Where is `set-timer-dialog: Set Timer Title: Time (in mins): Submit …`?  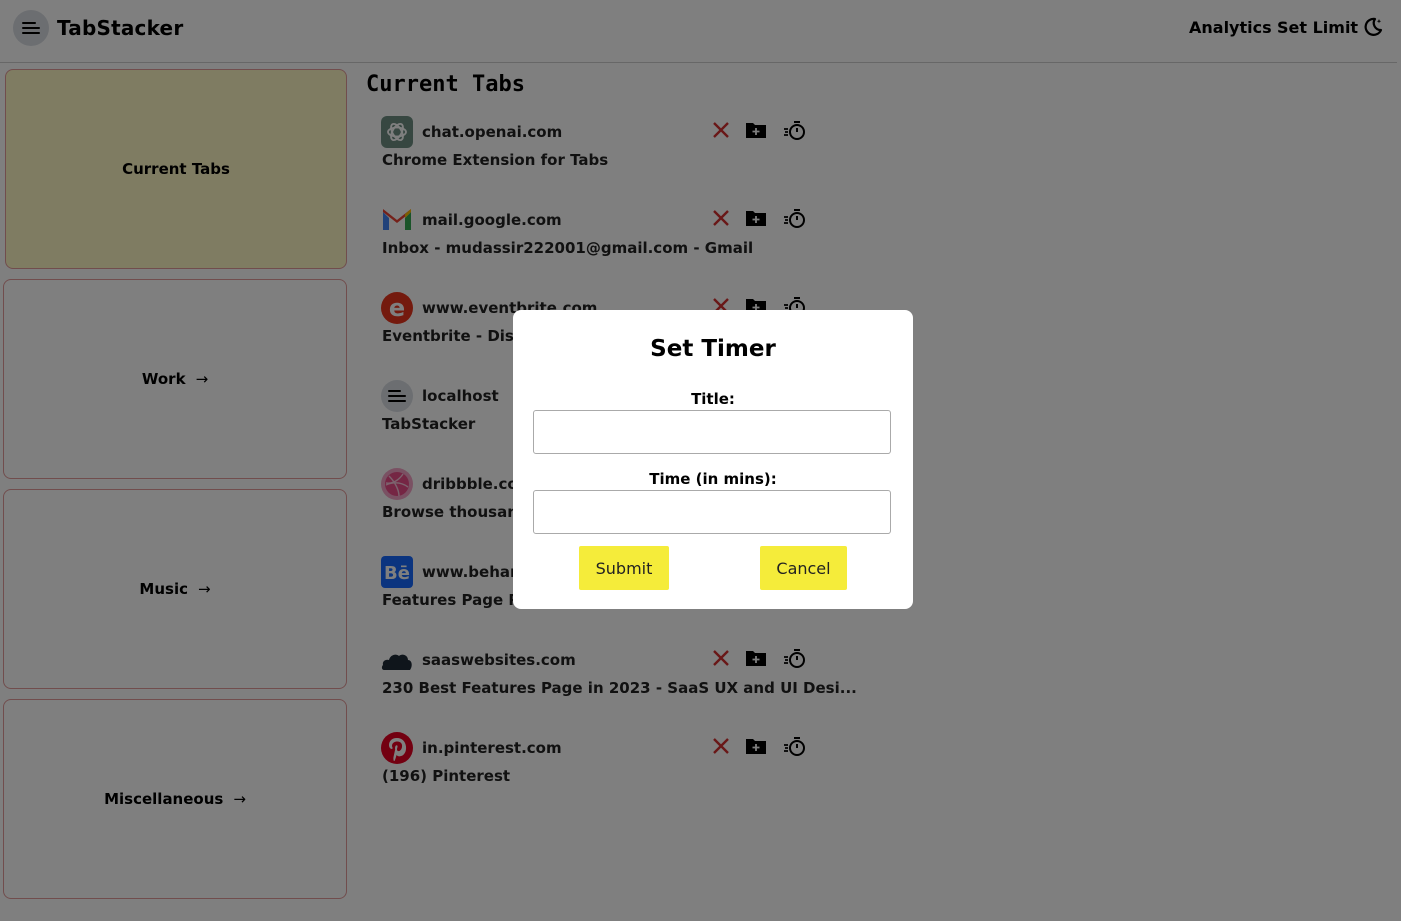
set-timer-dialog: Set Timer Title: Time (in mins): Submit … is located at coordinates (713, 459).